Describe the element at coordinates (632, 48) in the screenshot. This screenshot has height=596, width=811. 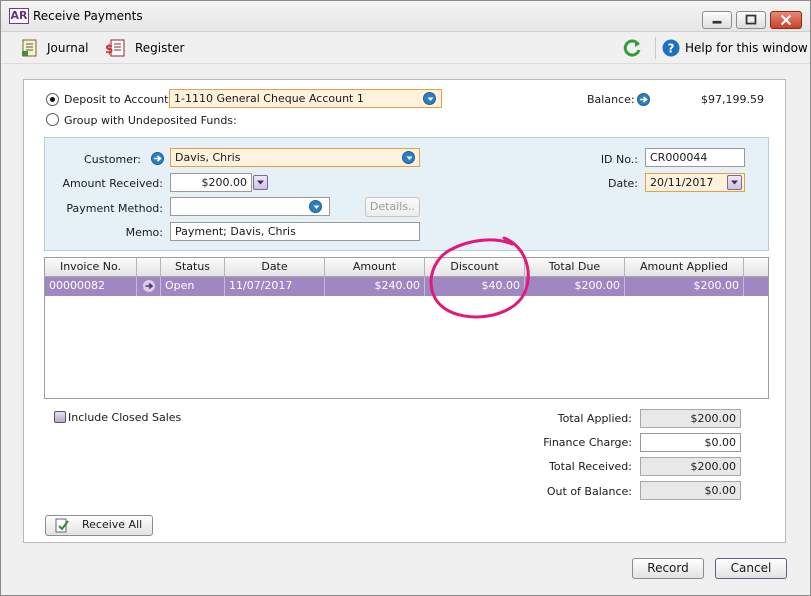
I see `refresh-icon` at that location.